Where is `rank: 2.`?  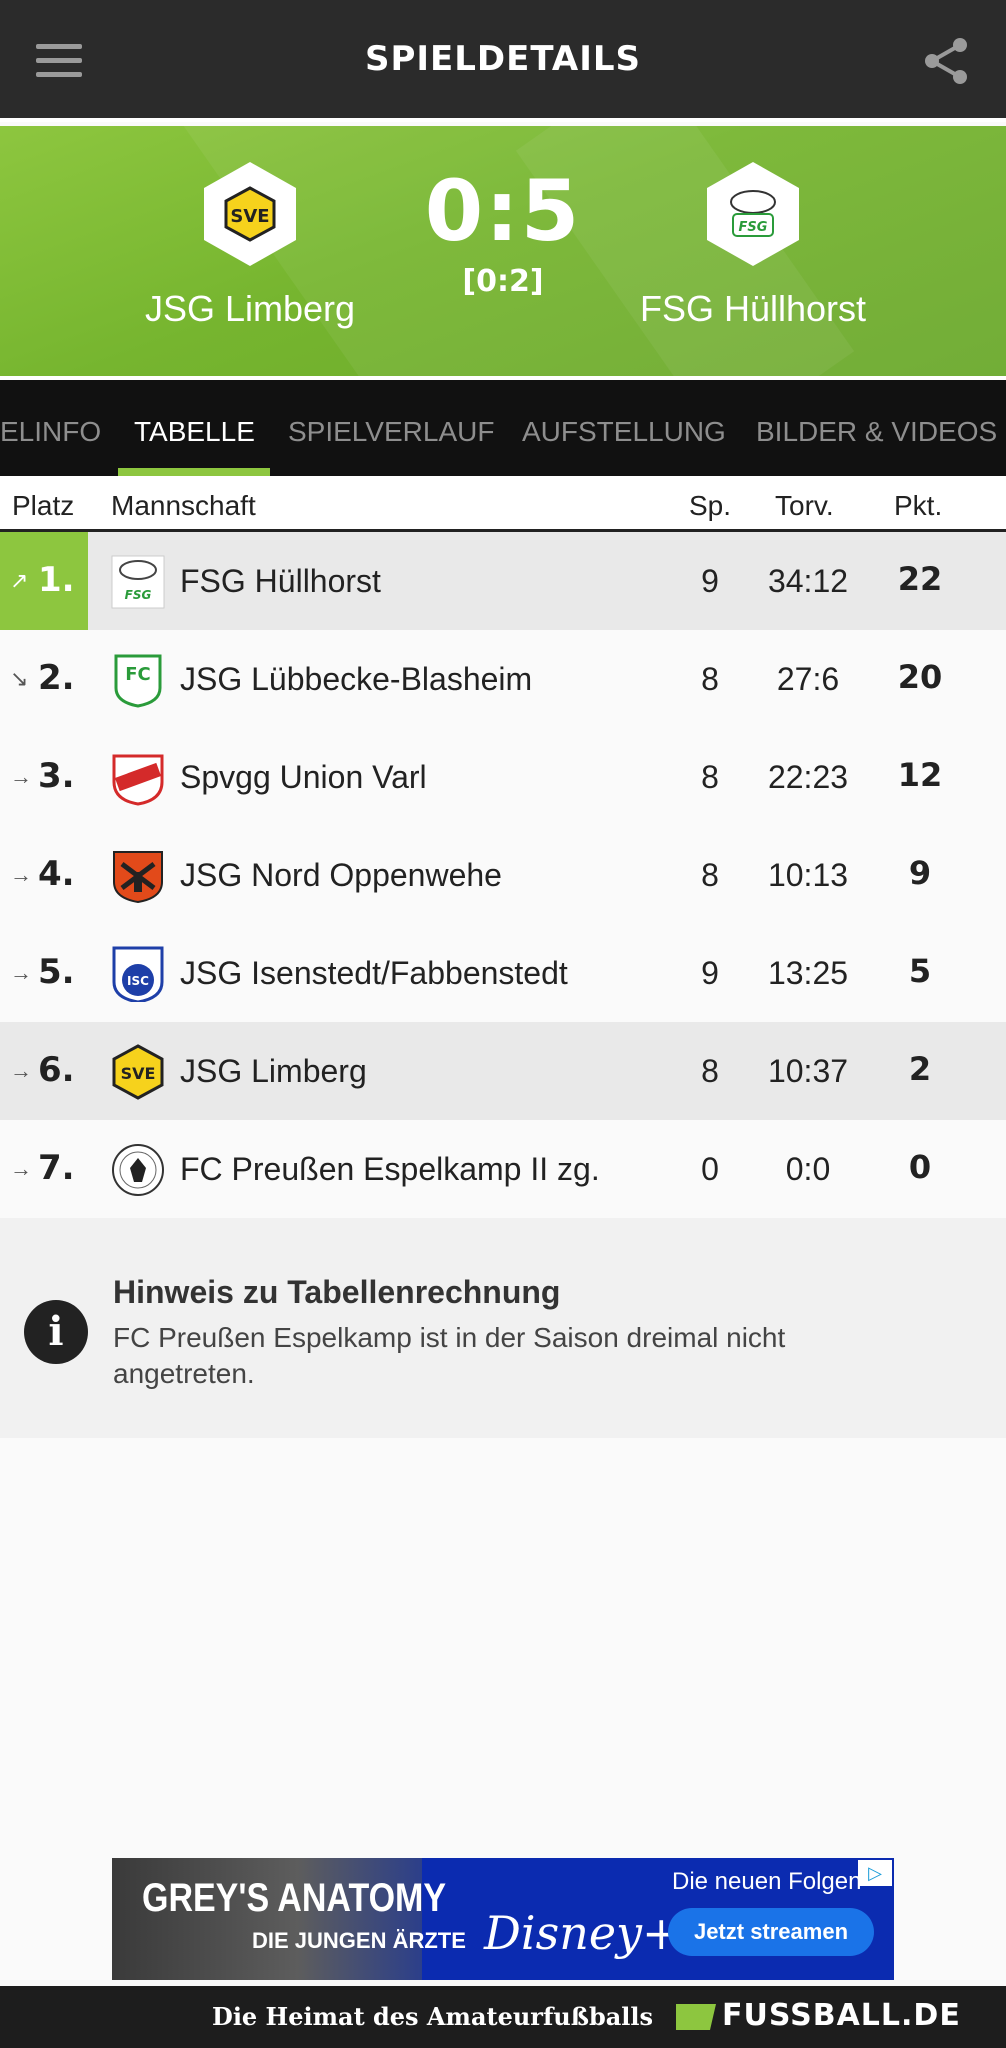
rank: 2. is located at coordinates (56, 678).